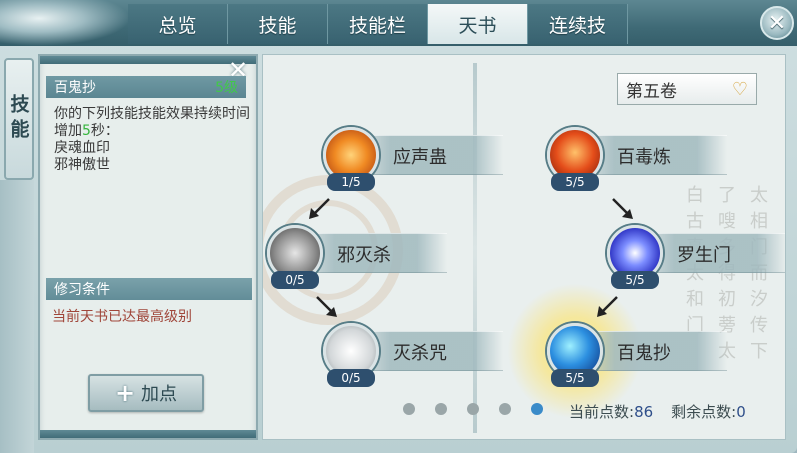 The height and width of the screenshot is (453, 797). I want to click on skill-node-name: 百鬼抄, so click(644, 353).